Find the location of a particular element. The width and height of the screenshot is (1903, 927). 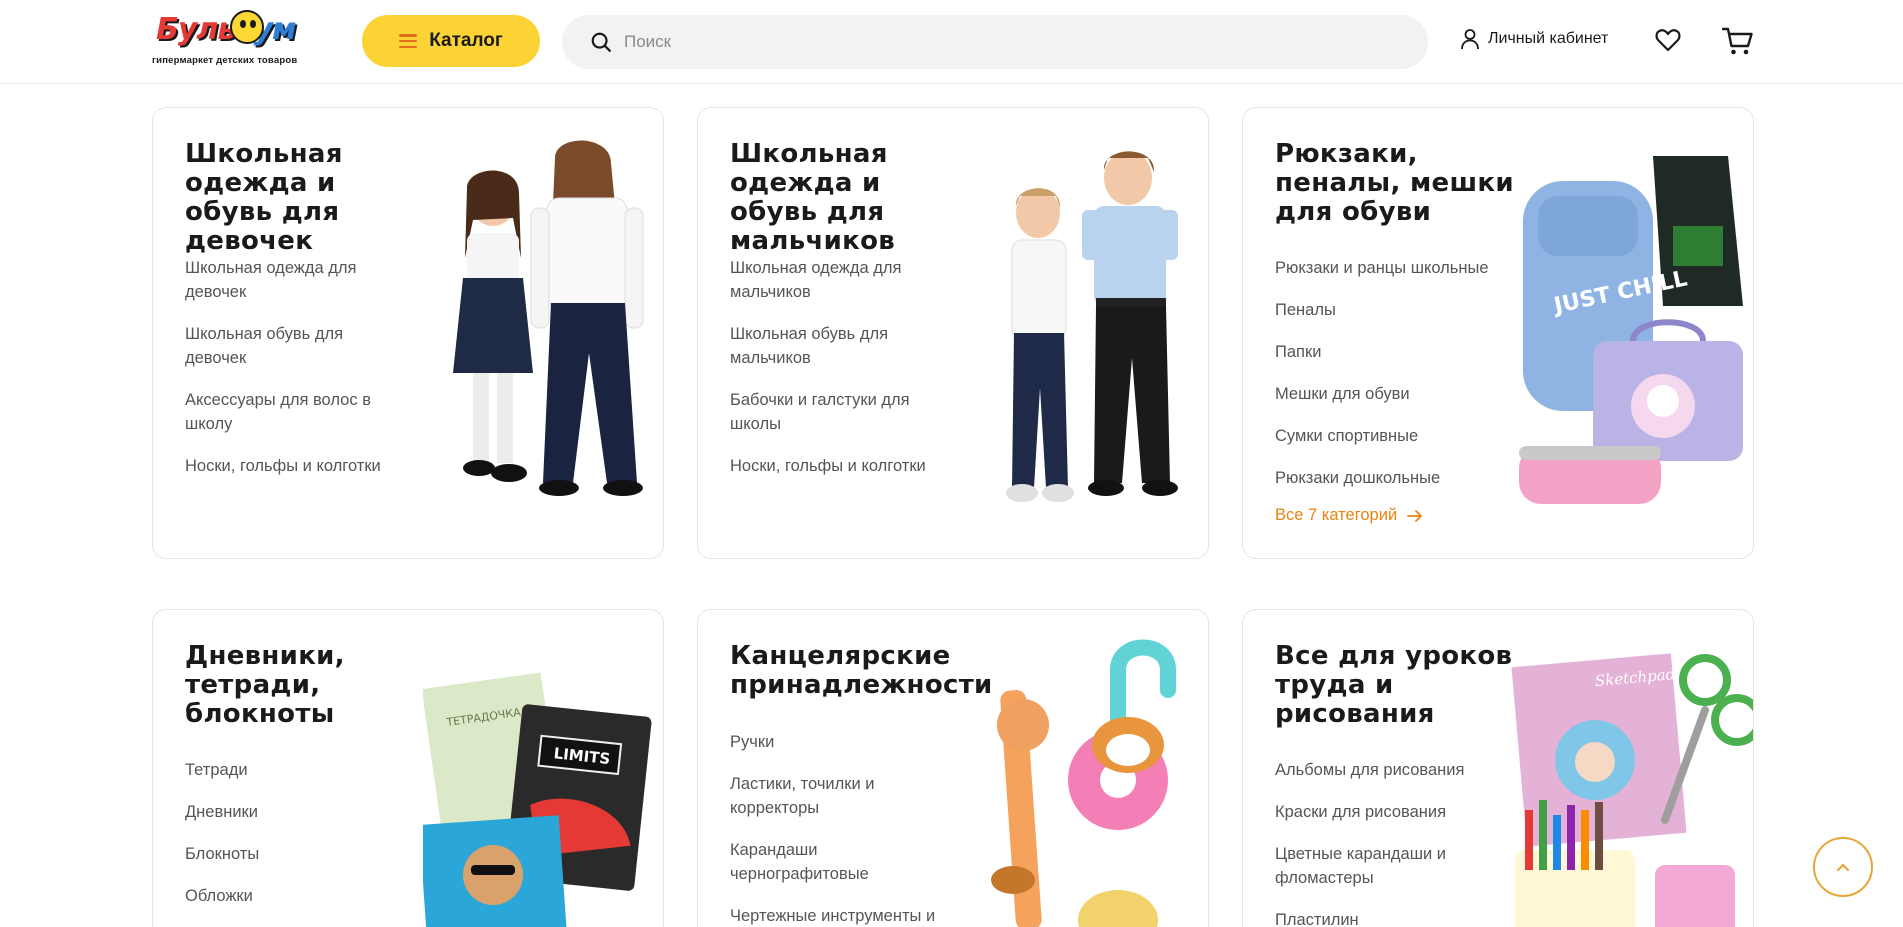

all-categories-label: Все 7 категорий is located at coordinates (1336, 515).